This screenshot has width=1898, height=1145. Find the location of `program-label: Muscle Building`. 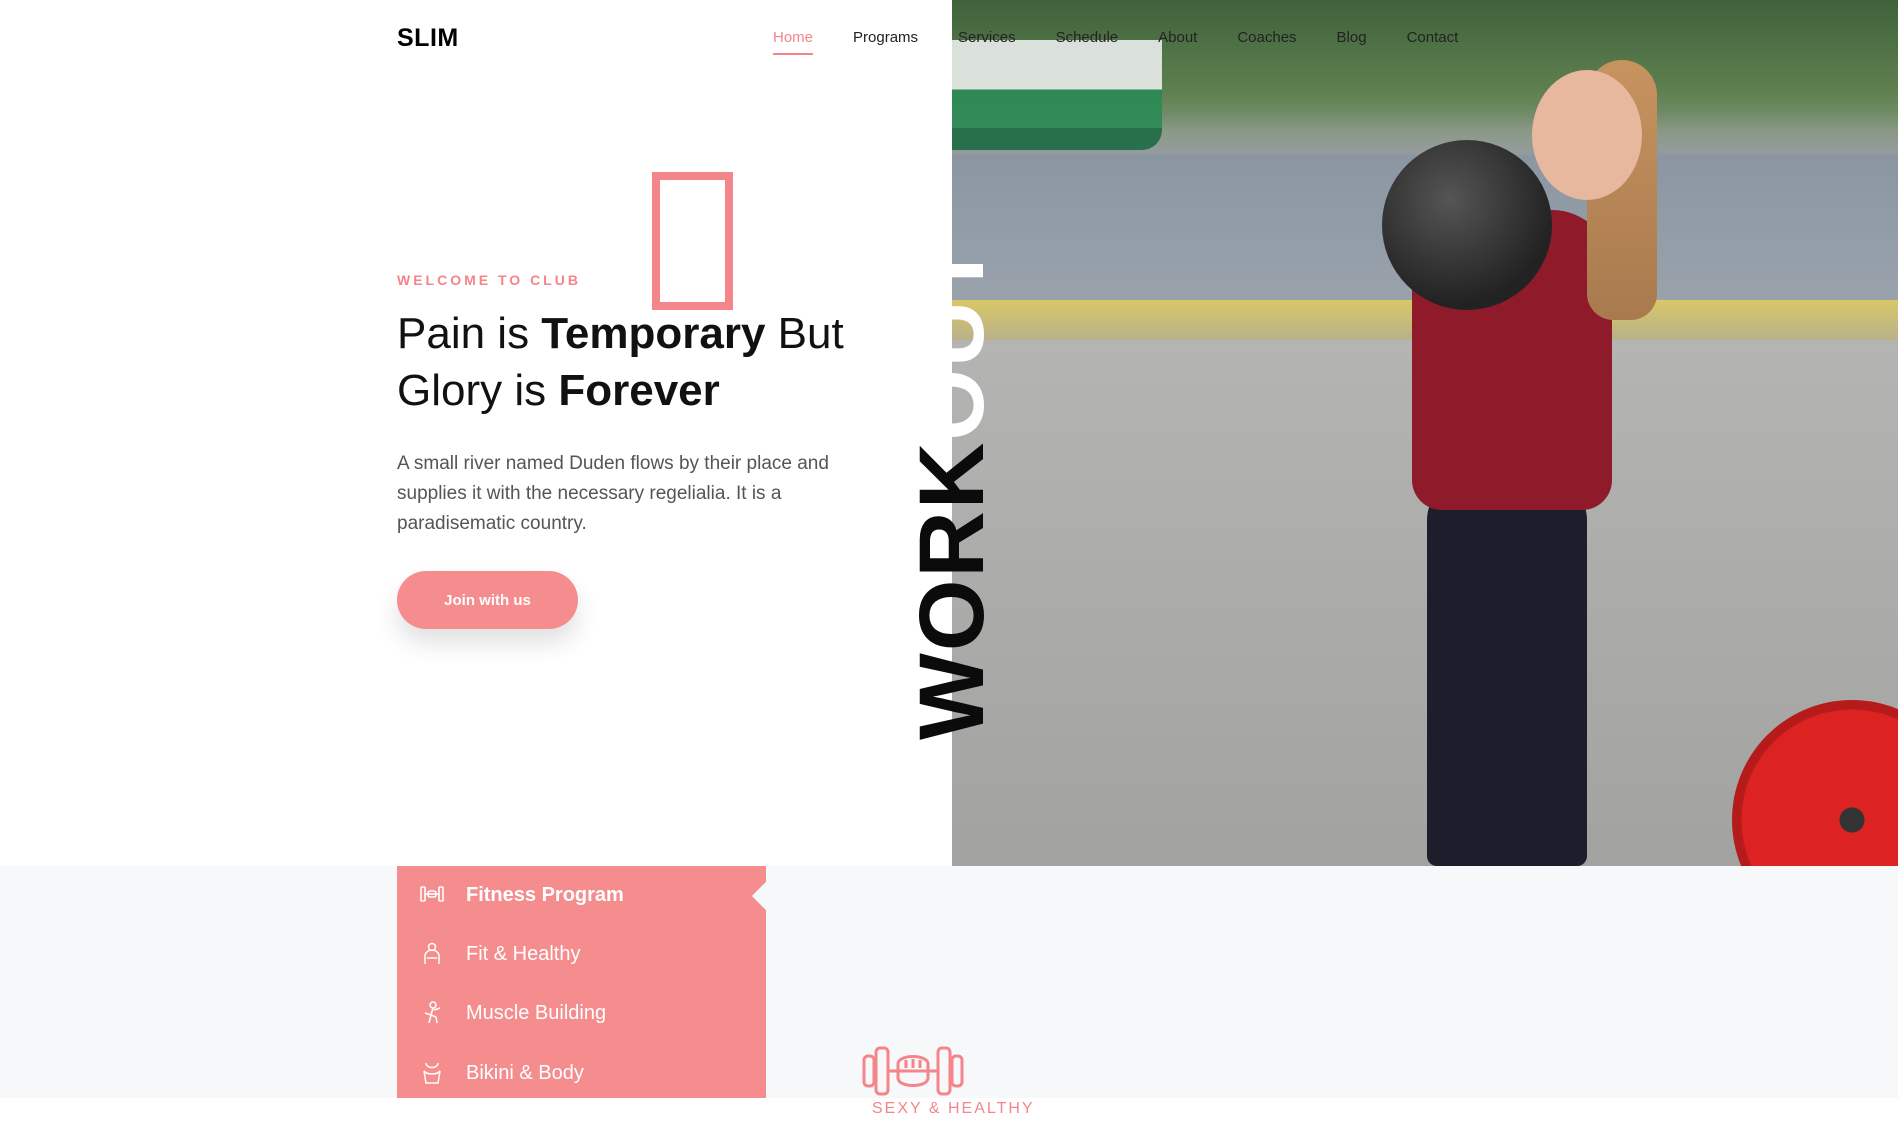

program-label: Muscle Building is located at coordinates (536, 1012).